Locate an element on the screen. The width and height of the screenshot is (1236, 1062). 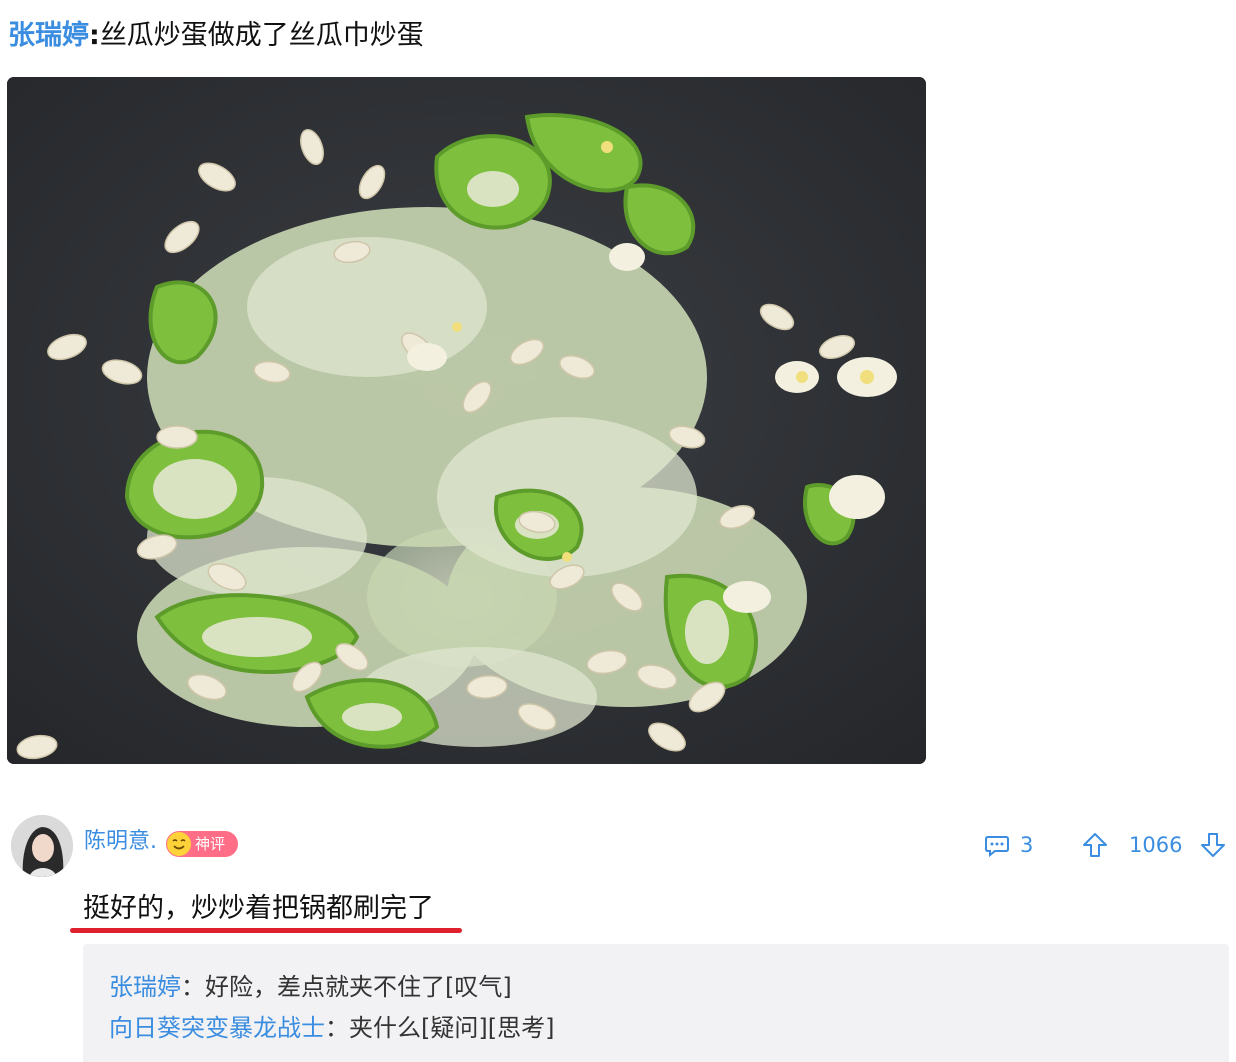
upvote-button: 1066 is located at coordinates (1137, 845).